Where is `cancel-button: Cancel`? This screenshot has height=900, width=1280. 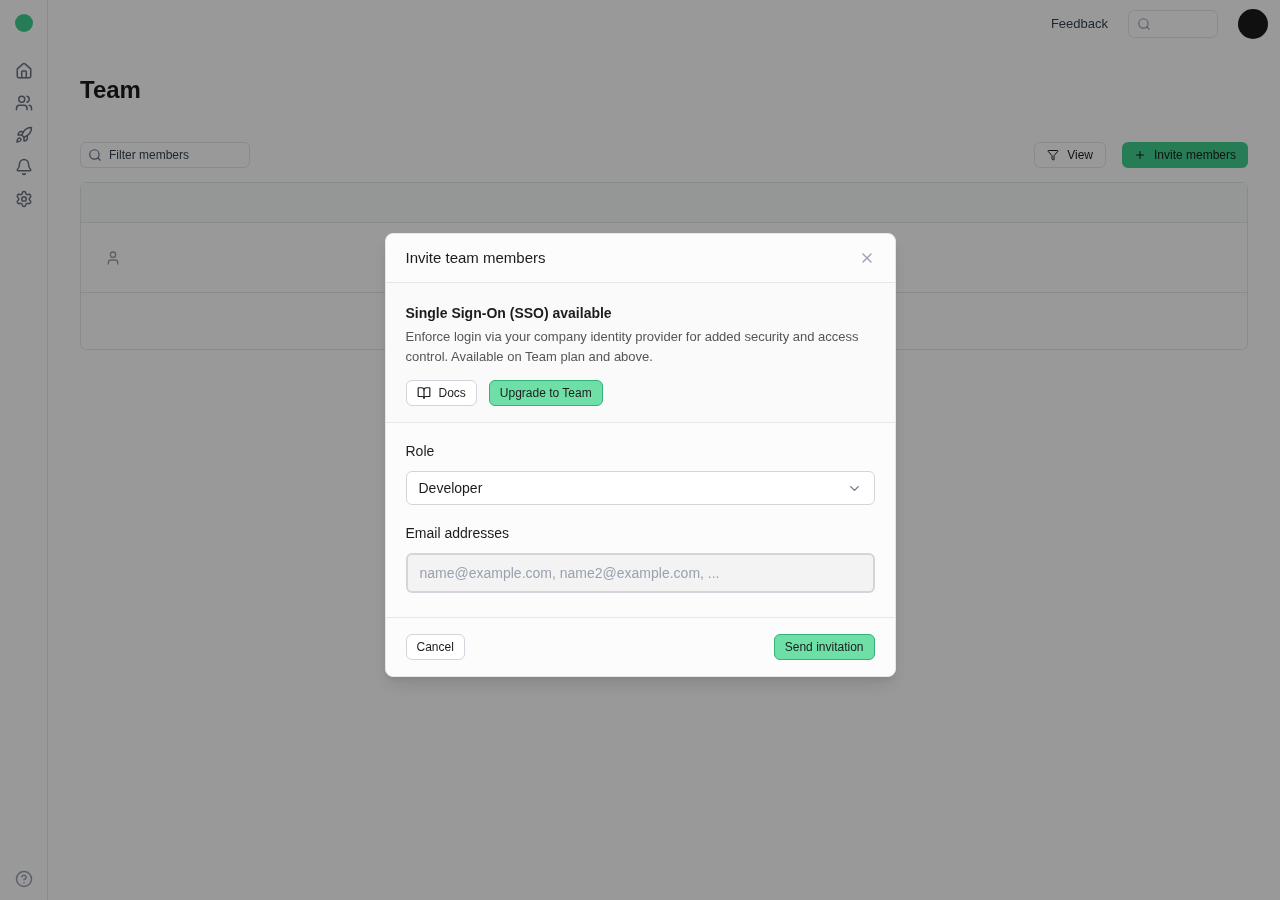
cancel-button: Cancel is located at coordinates (435, 647).